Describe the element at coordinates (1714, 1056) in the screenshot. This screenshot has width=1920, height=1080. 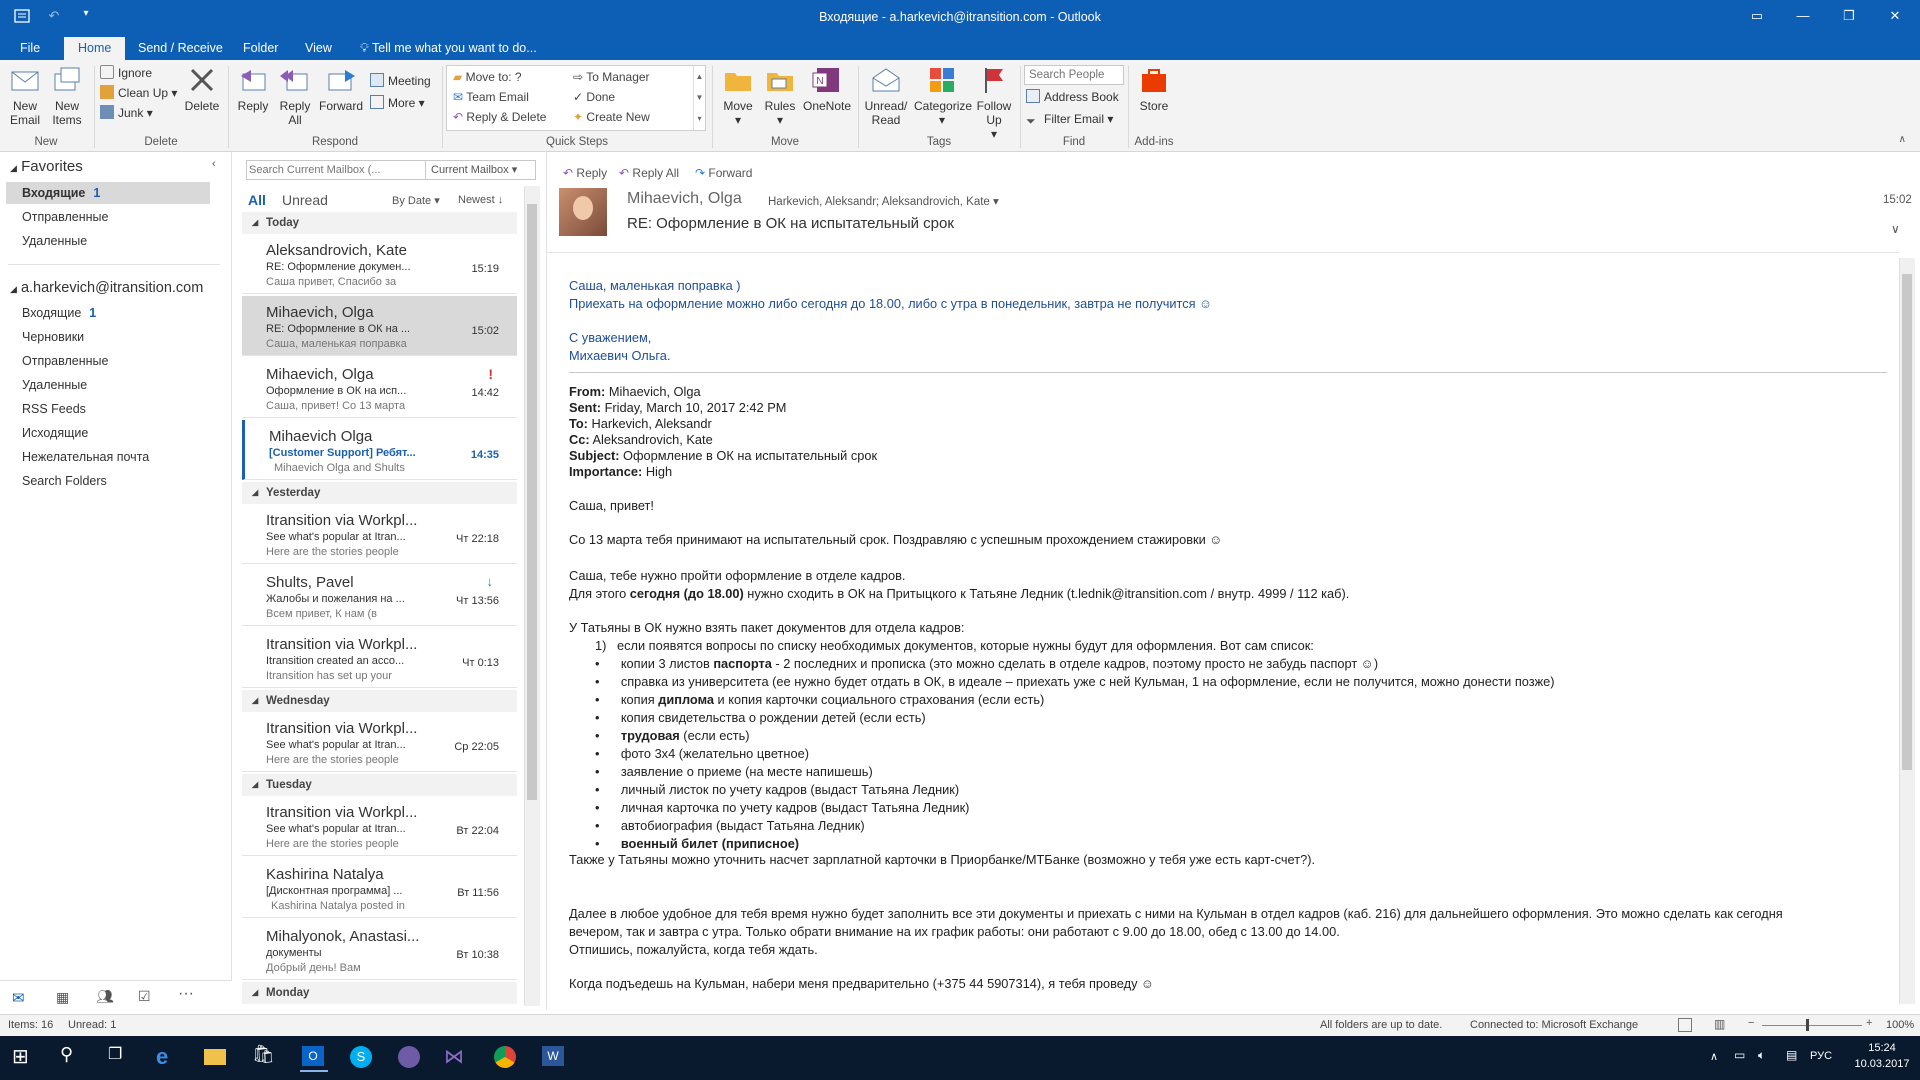
I see `tray-chevron-icon: ∧` at that location.